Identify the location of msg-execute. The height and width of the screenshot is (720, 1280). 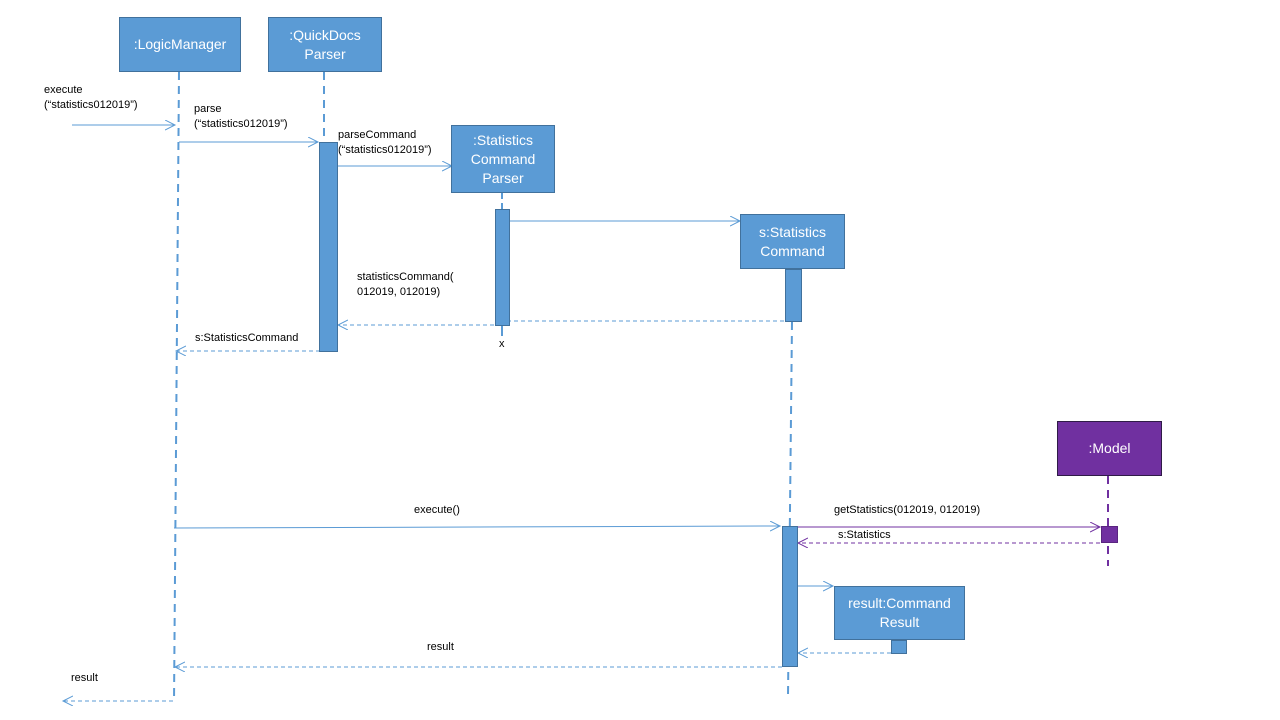
(476, 527).